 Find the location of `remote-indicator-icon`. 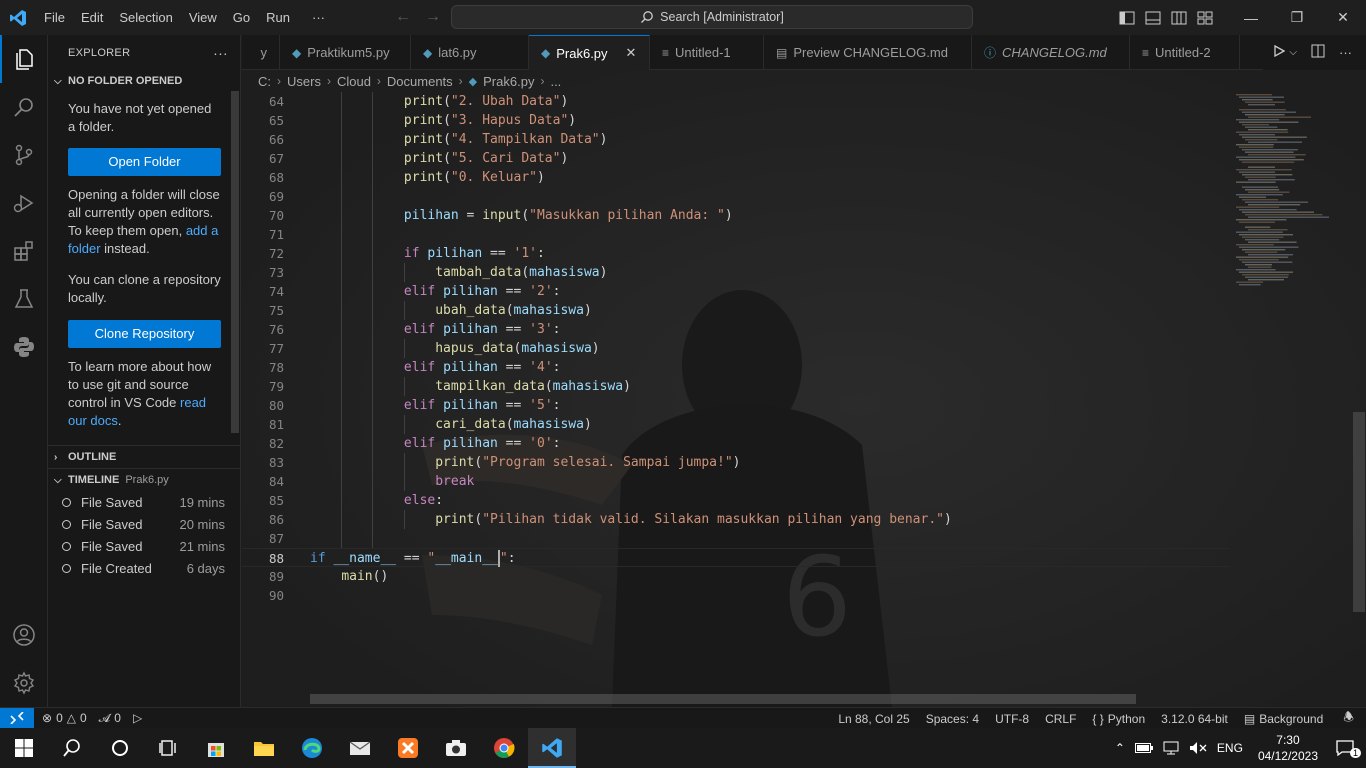

remote-indicator-icon is located at coordinates (17, 718).